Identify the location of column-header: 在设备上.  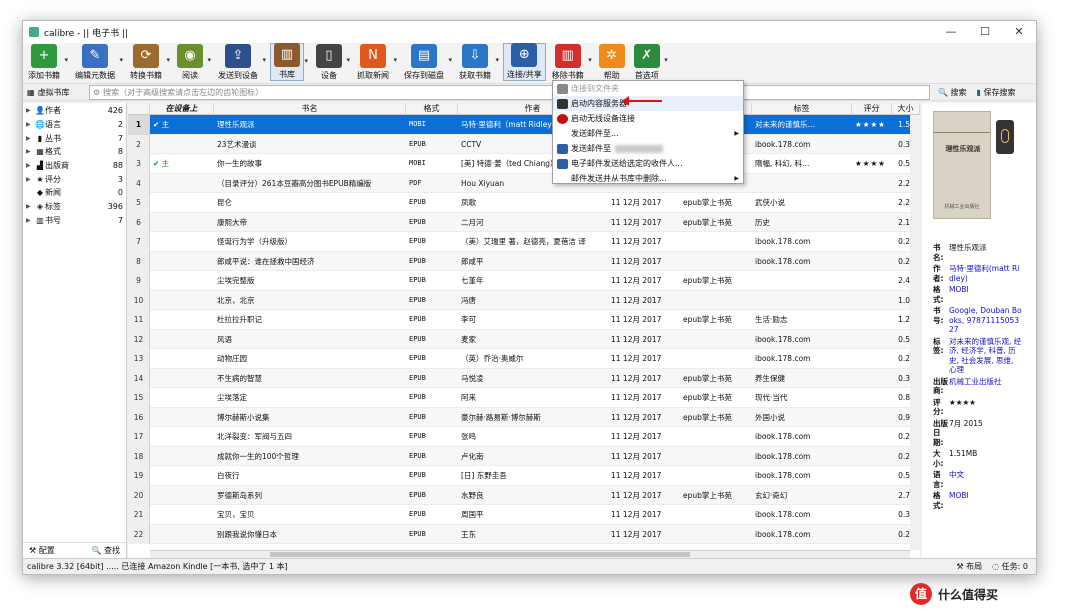
(182, 109).